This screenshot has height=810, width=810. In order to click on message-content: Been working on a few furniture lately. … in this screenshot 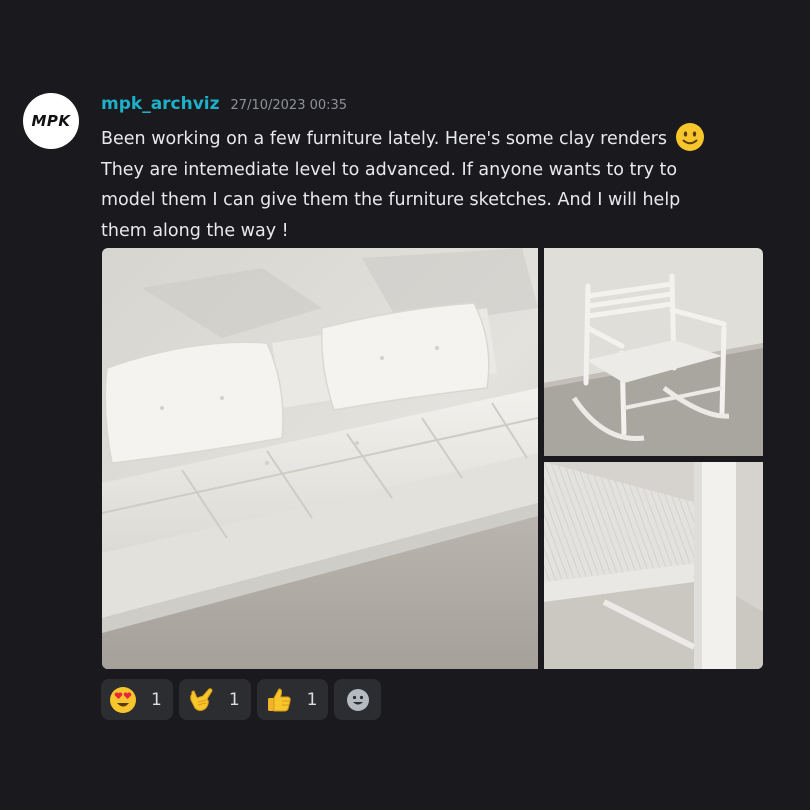, I will do `click(441, 184)`.